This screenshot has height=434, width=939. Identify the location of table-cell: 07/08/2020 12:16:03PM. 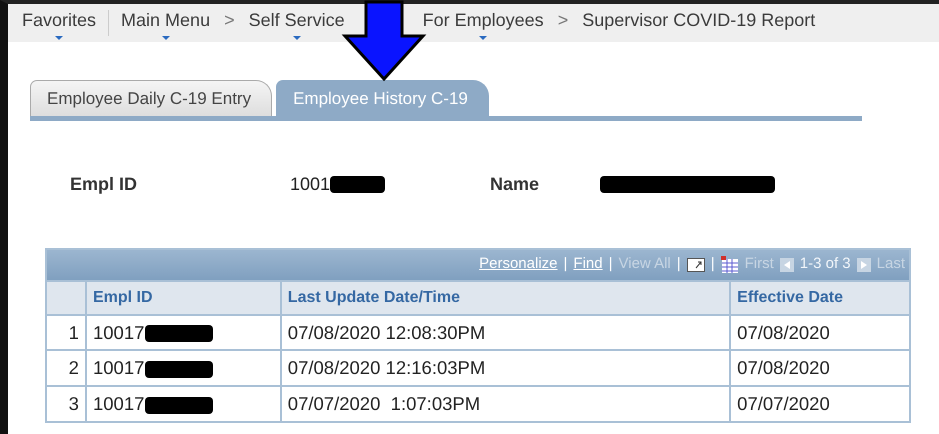
(505, 368).